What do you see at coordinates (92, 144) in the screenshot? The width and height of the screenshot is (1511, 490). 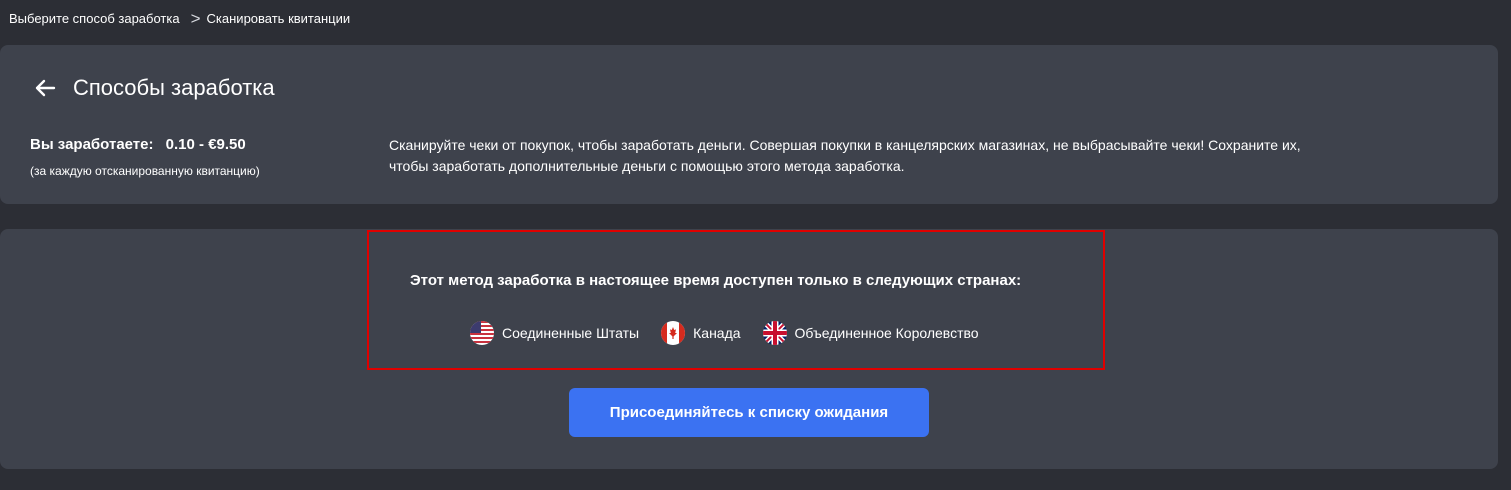 I see `earnings-label: Вы заработаете:` at bounding box center [92, 144].